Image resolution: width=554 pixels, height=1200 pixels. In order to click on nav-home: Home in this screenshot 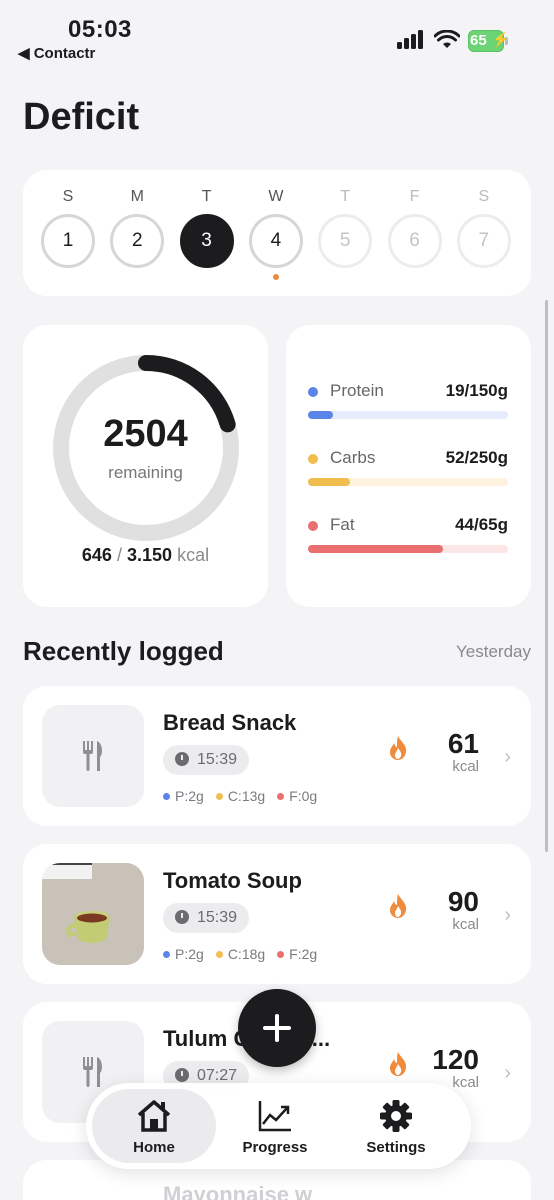, I will do `click(154, 1126)`.